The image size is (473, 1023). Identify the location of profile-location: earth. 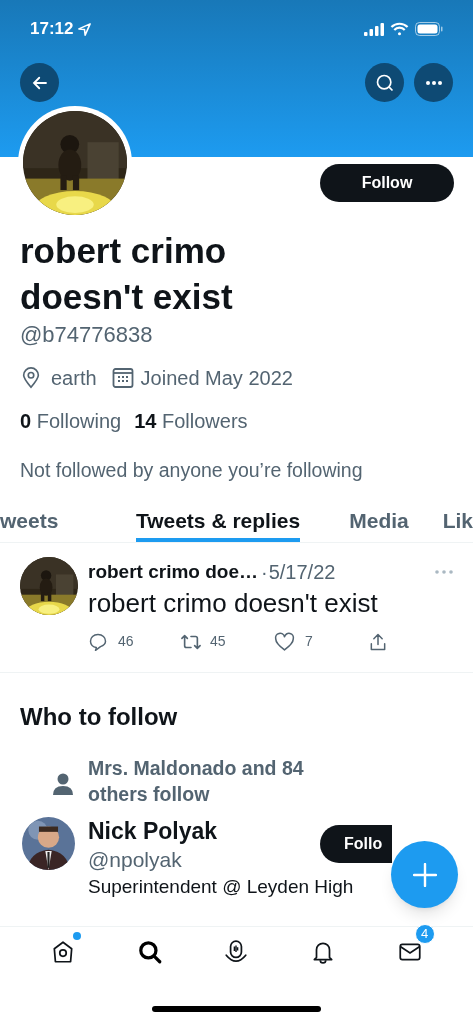
(74, 378).